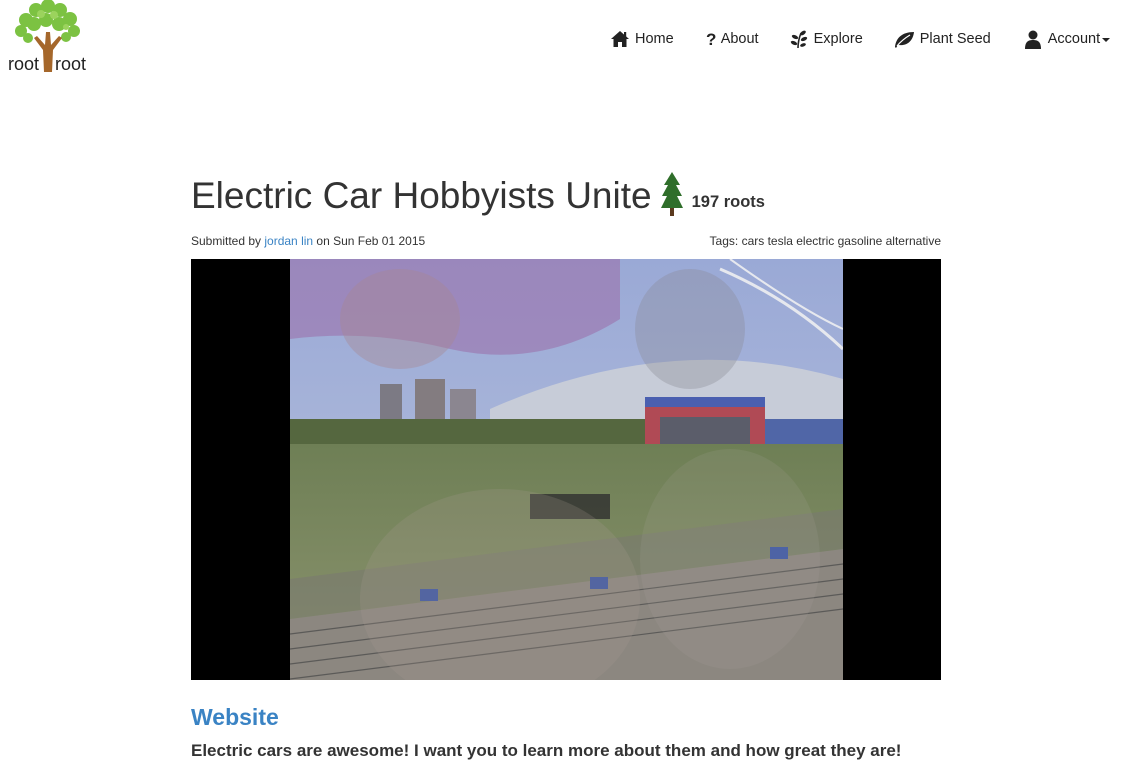  I want to click on nav-plant-seed: Plant Seed, so click(942, 39).